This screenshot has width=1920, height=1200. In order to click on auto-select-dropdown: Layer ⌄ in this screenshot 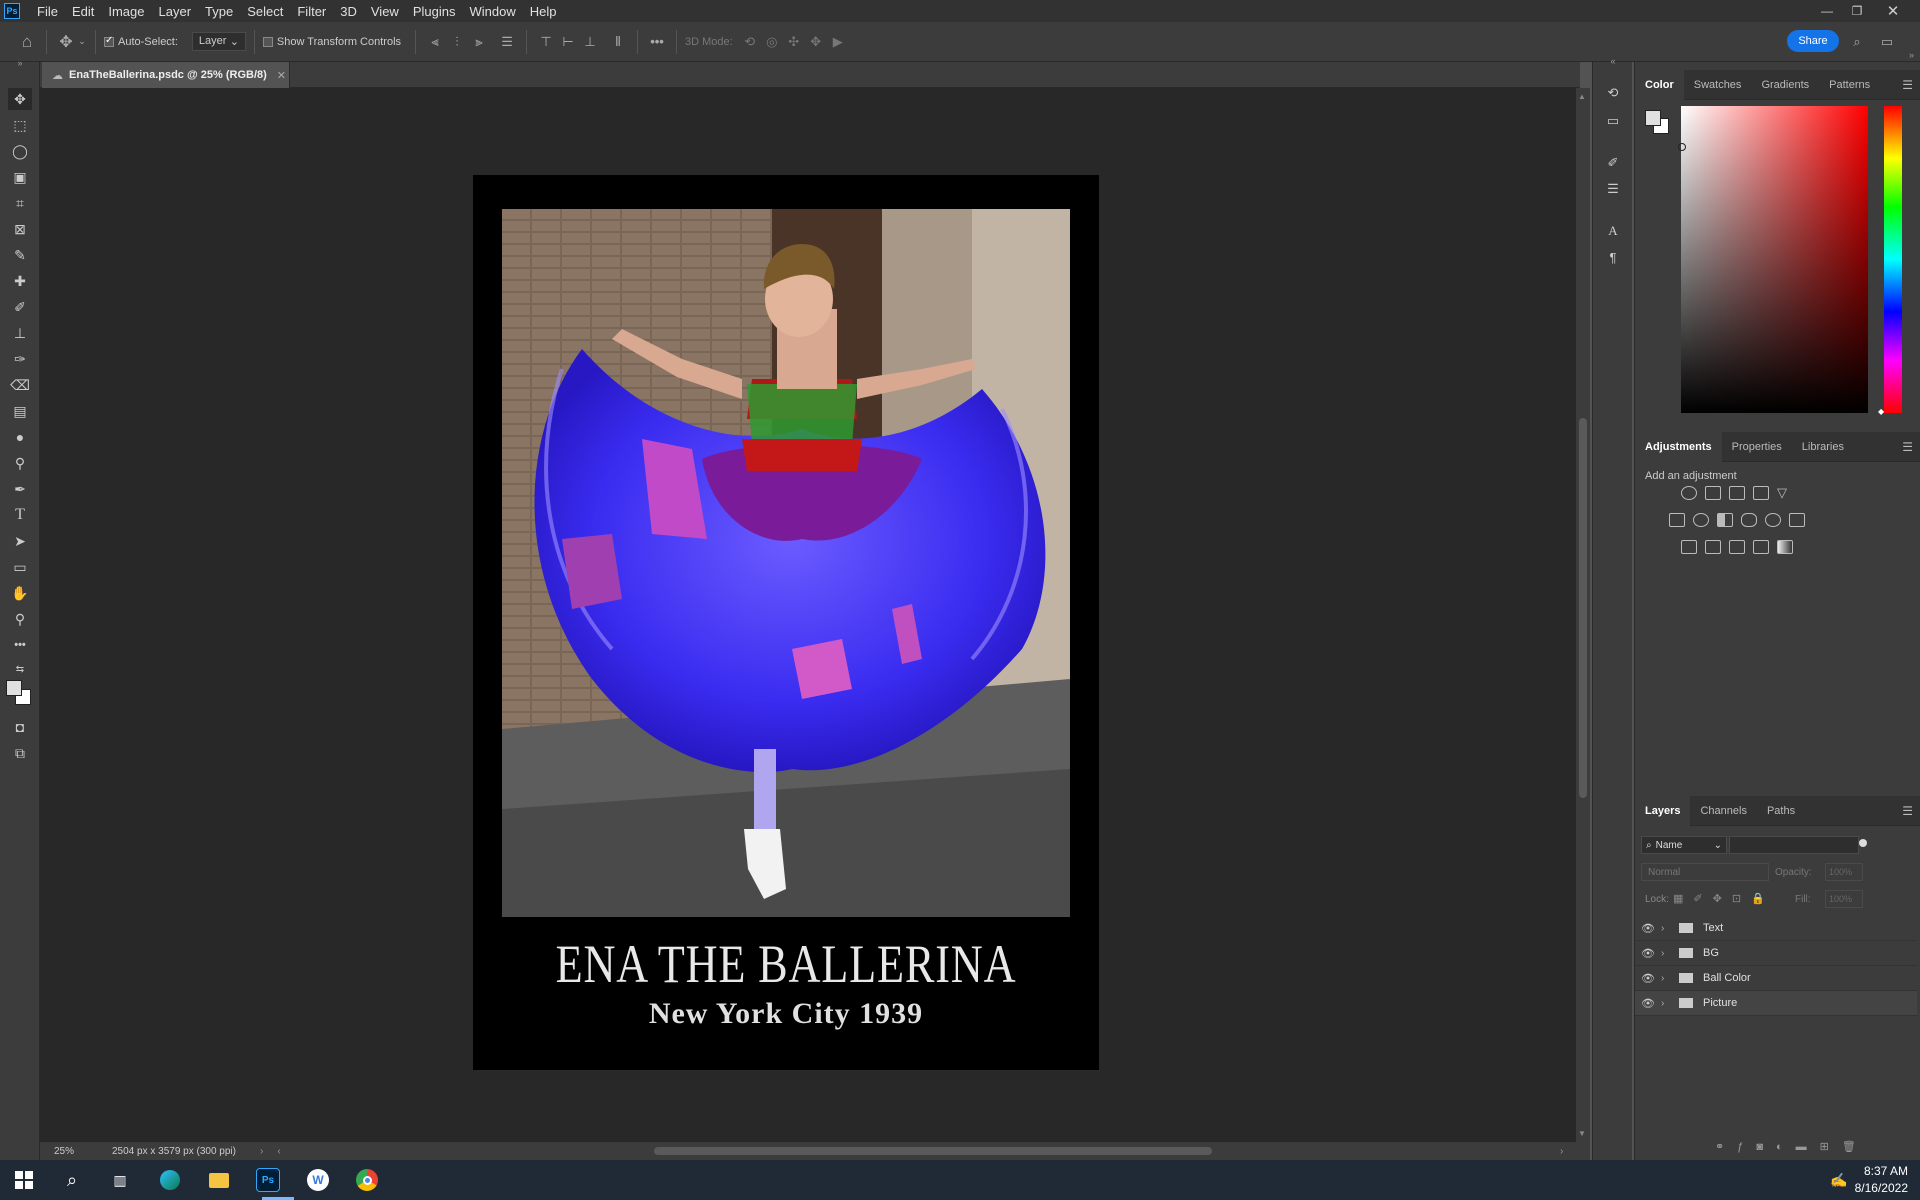, I will do `click(218, 41)`.